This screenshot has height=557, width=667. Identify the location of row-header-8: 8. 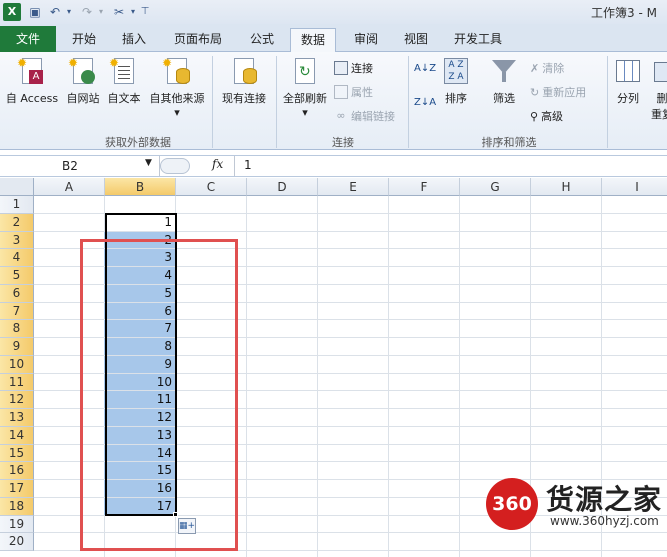
(17, 329).